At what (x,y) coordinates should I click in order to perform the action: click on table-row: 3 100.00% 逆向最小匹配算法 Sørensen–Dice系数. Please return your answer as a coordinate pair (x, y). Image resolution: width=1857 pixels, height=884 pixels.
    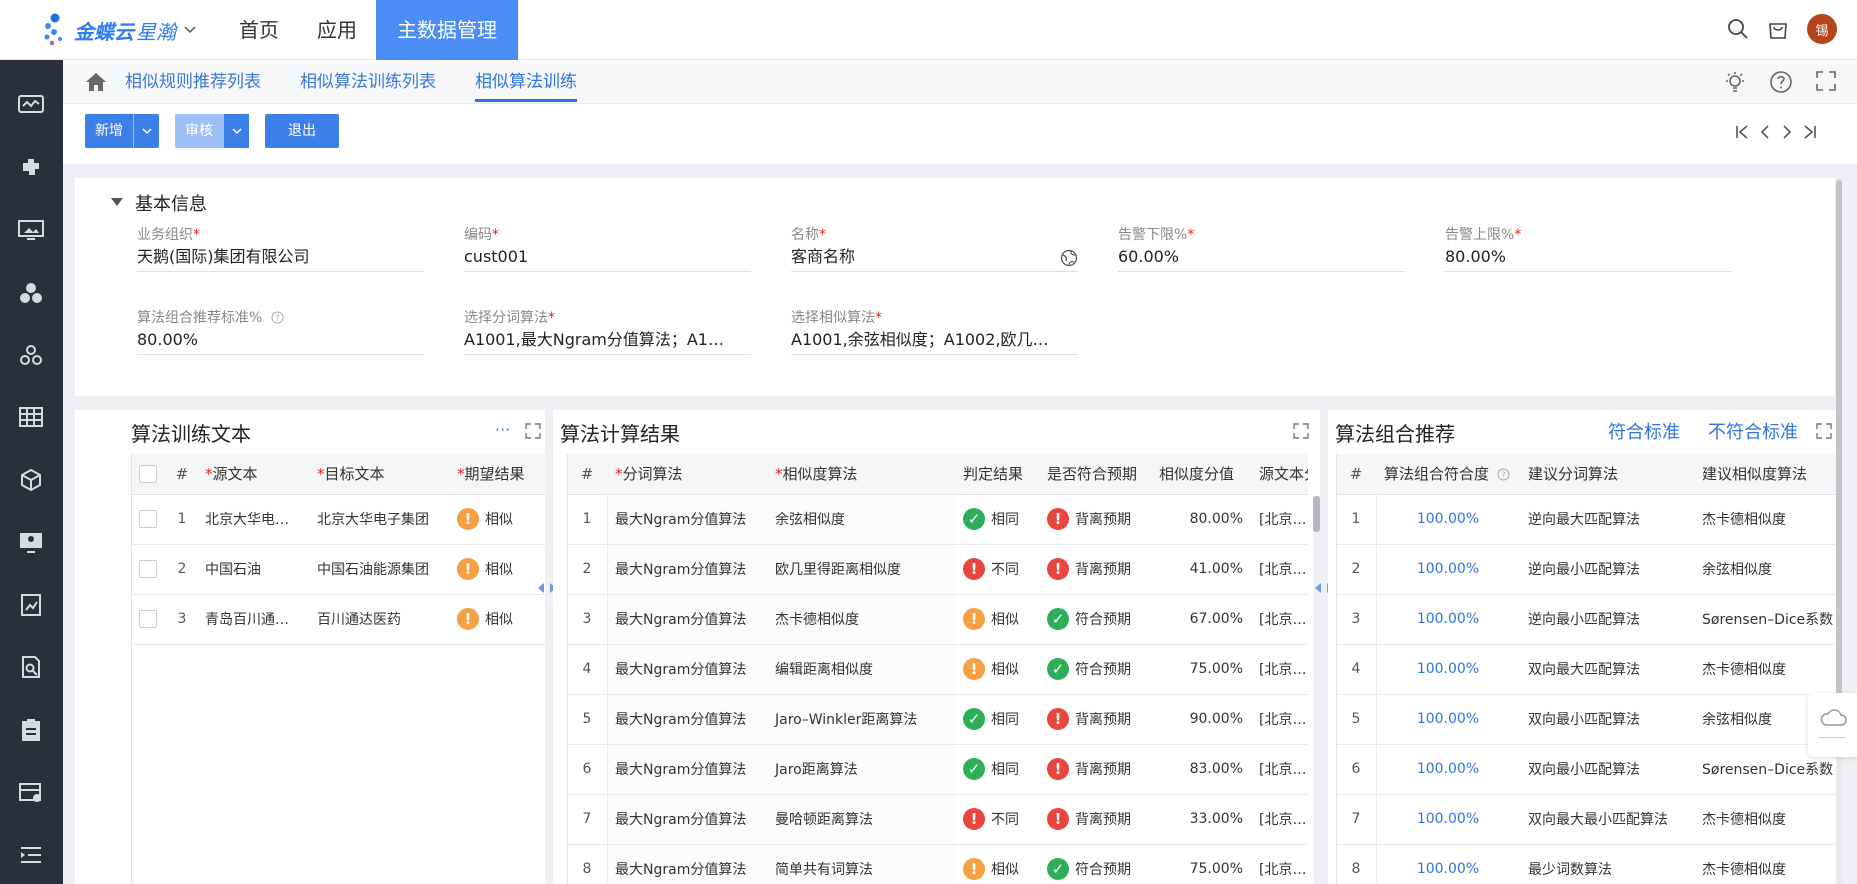
    Looking at the image, I should click on (1586, 619).